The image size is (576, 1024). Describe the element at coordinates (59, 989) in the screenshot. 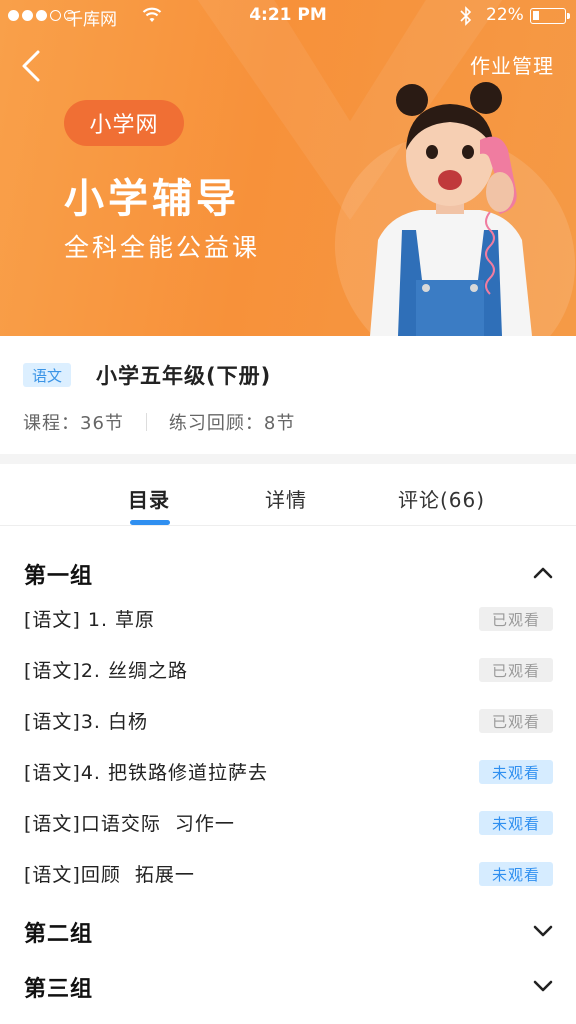

I see `group-title: 第三组` at that location.